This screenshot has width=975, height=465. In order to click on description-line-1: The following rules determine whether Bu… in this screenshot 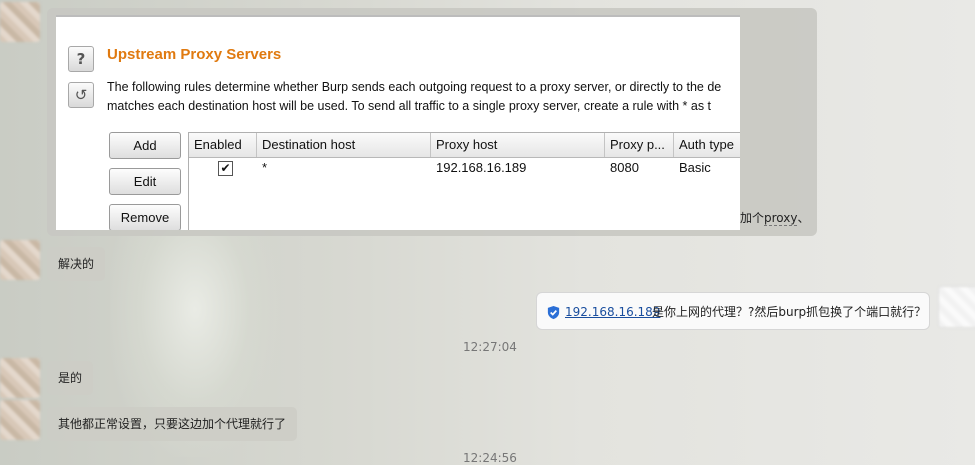, I will do `click(414, 87)`.